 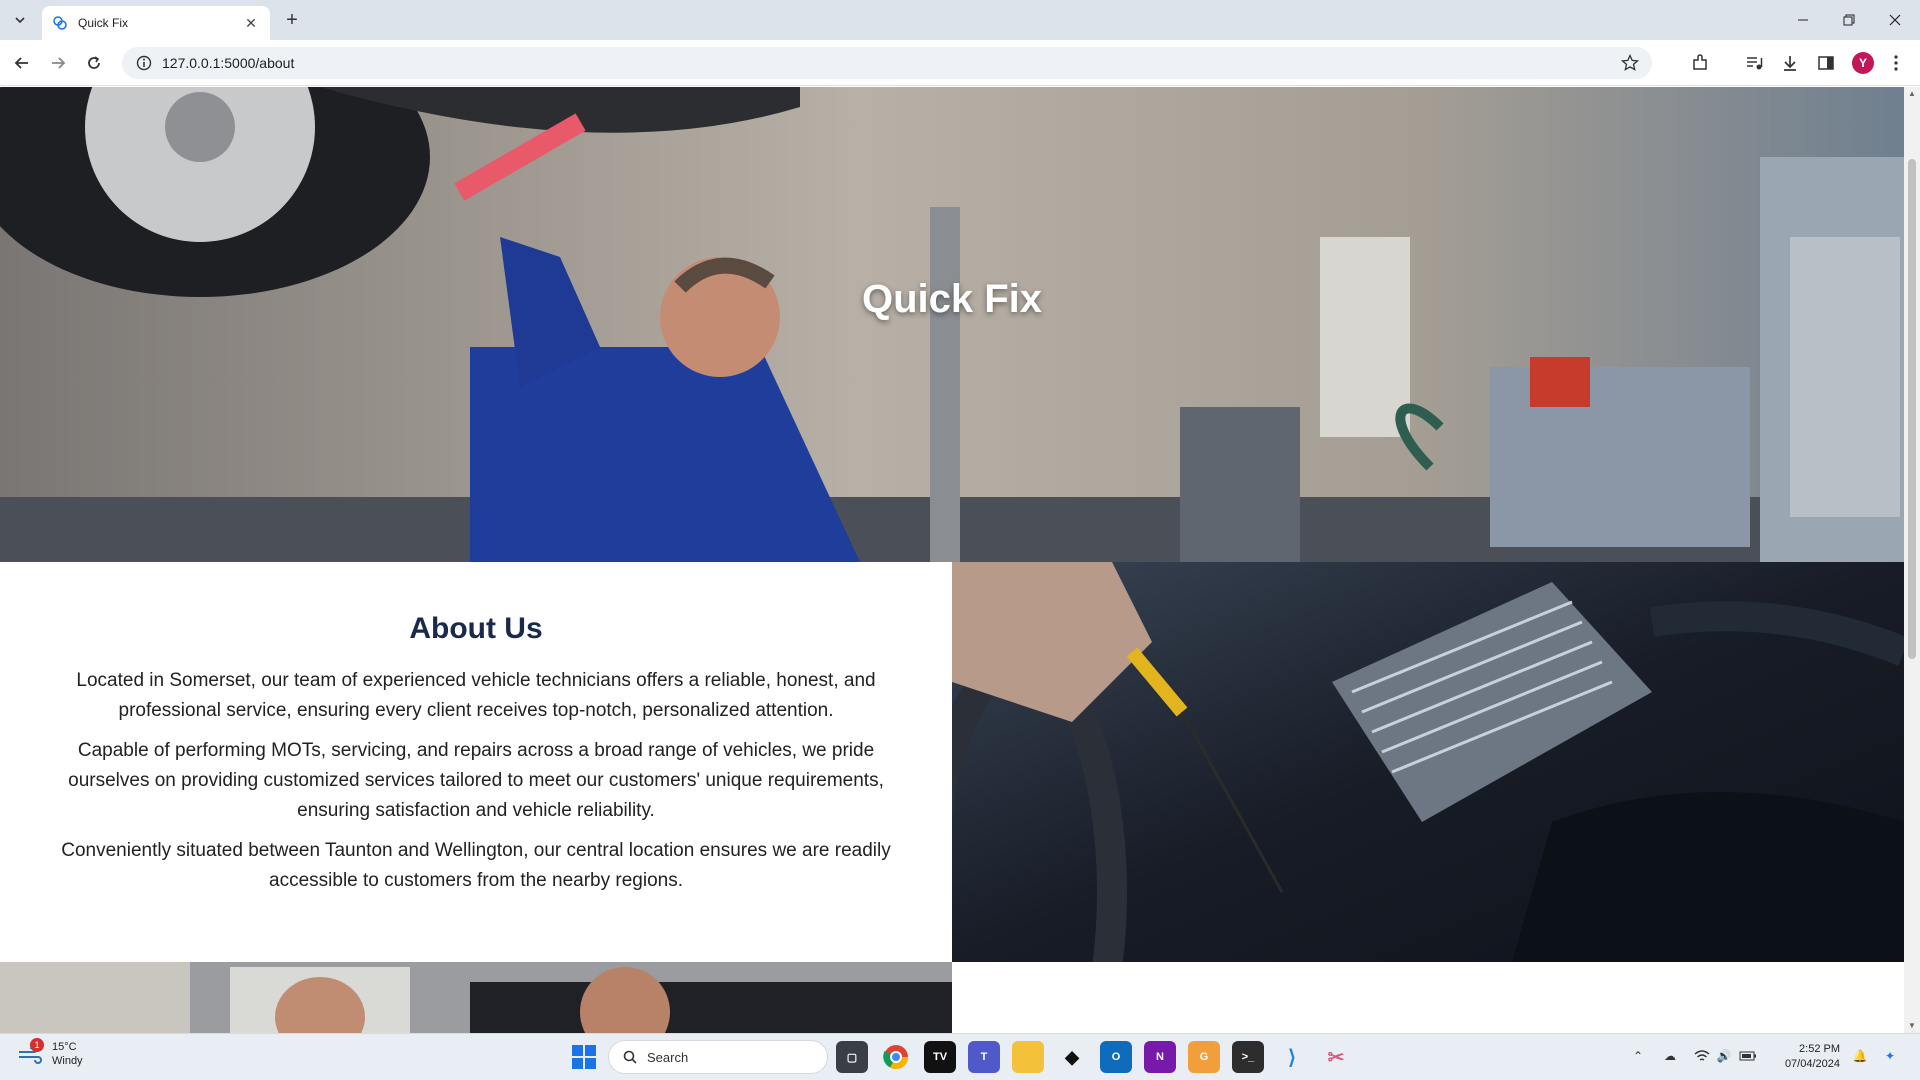 I want to click on terminal-icon: >_, so click(x=1248, y=1057).